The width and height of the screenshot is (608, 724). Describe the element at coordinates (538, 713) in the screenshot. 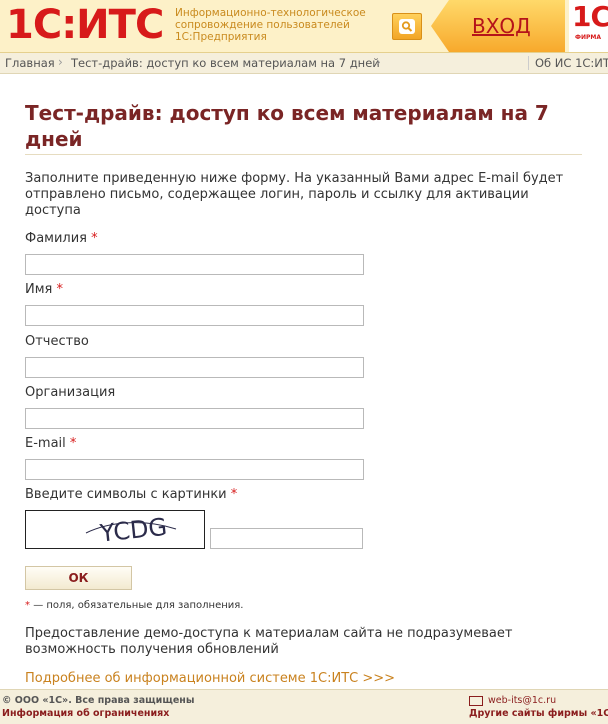

I see `other-sites-link: Другие сайты фирмы «1С» ▸` at that location.